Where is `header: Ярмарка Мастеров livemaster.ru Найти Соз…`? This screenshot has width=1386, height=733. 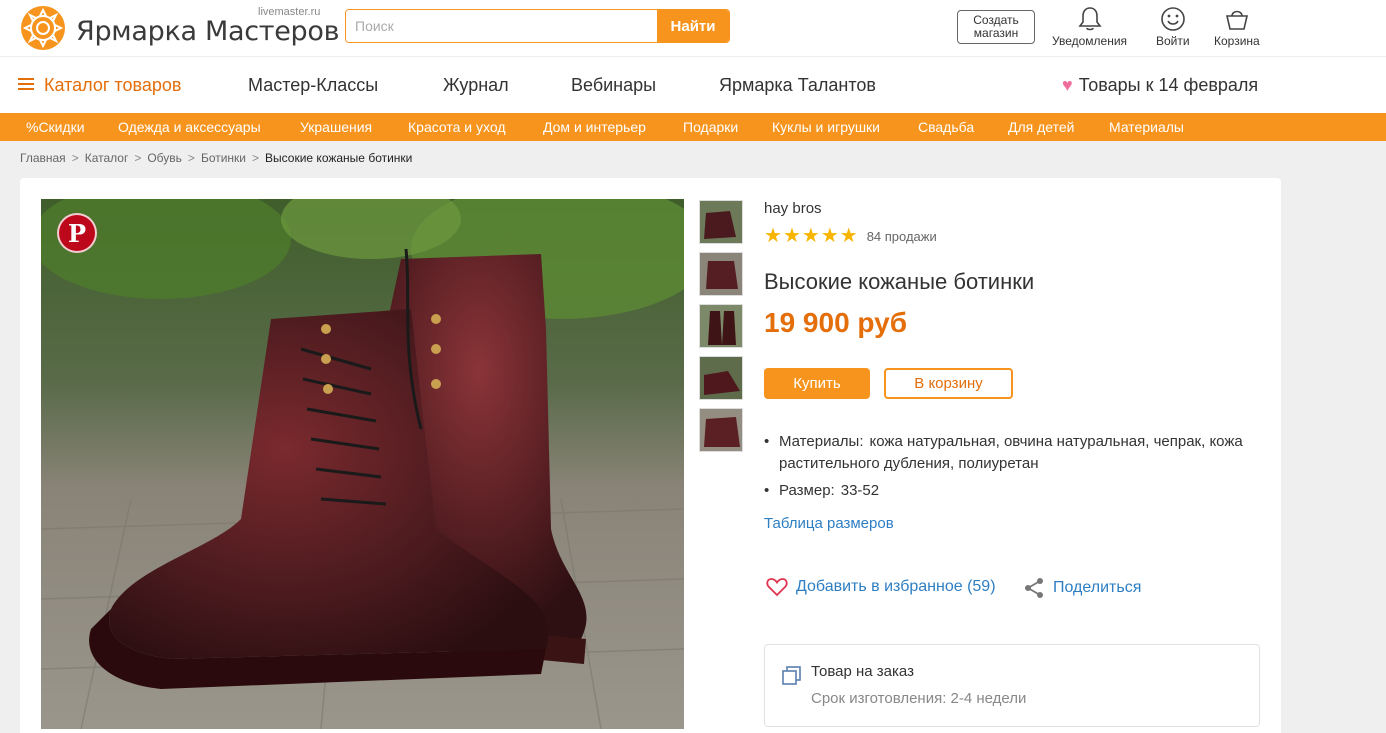
header: Ярмарка Мастеров livemaster.ru Найти Соз… is located at coordinates (693, 28).